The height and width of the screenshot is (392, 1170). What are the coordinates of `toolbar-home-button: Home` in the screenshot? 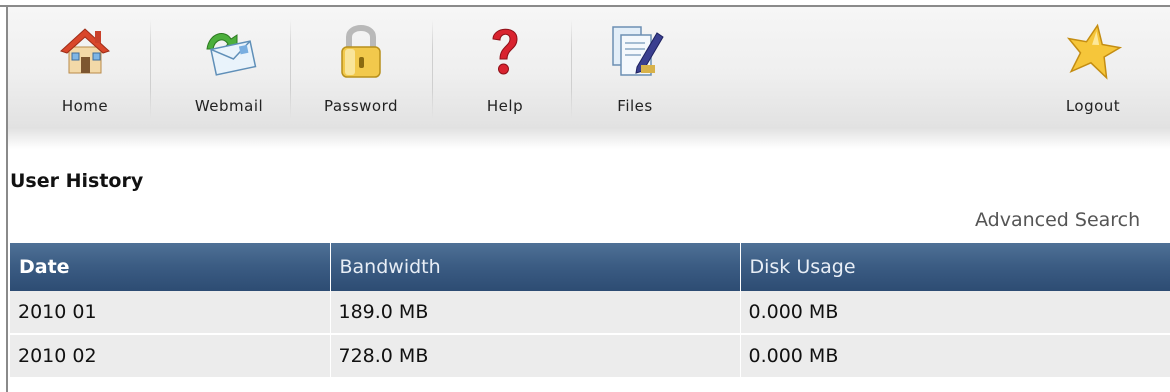 It's located at (85, 67).